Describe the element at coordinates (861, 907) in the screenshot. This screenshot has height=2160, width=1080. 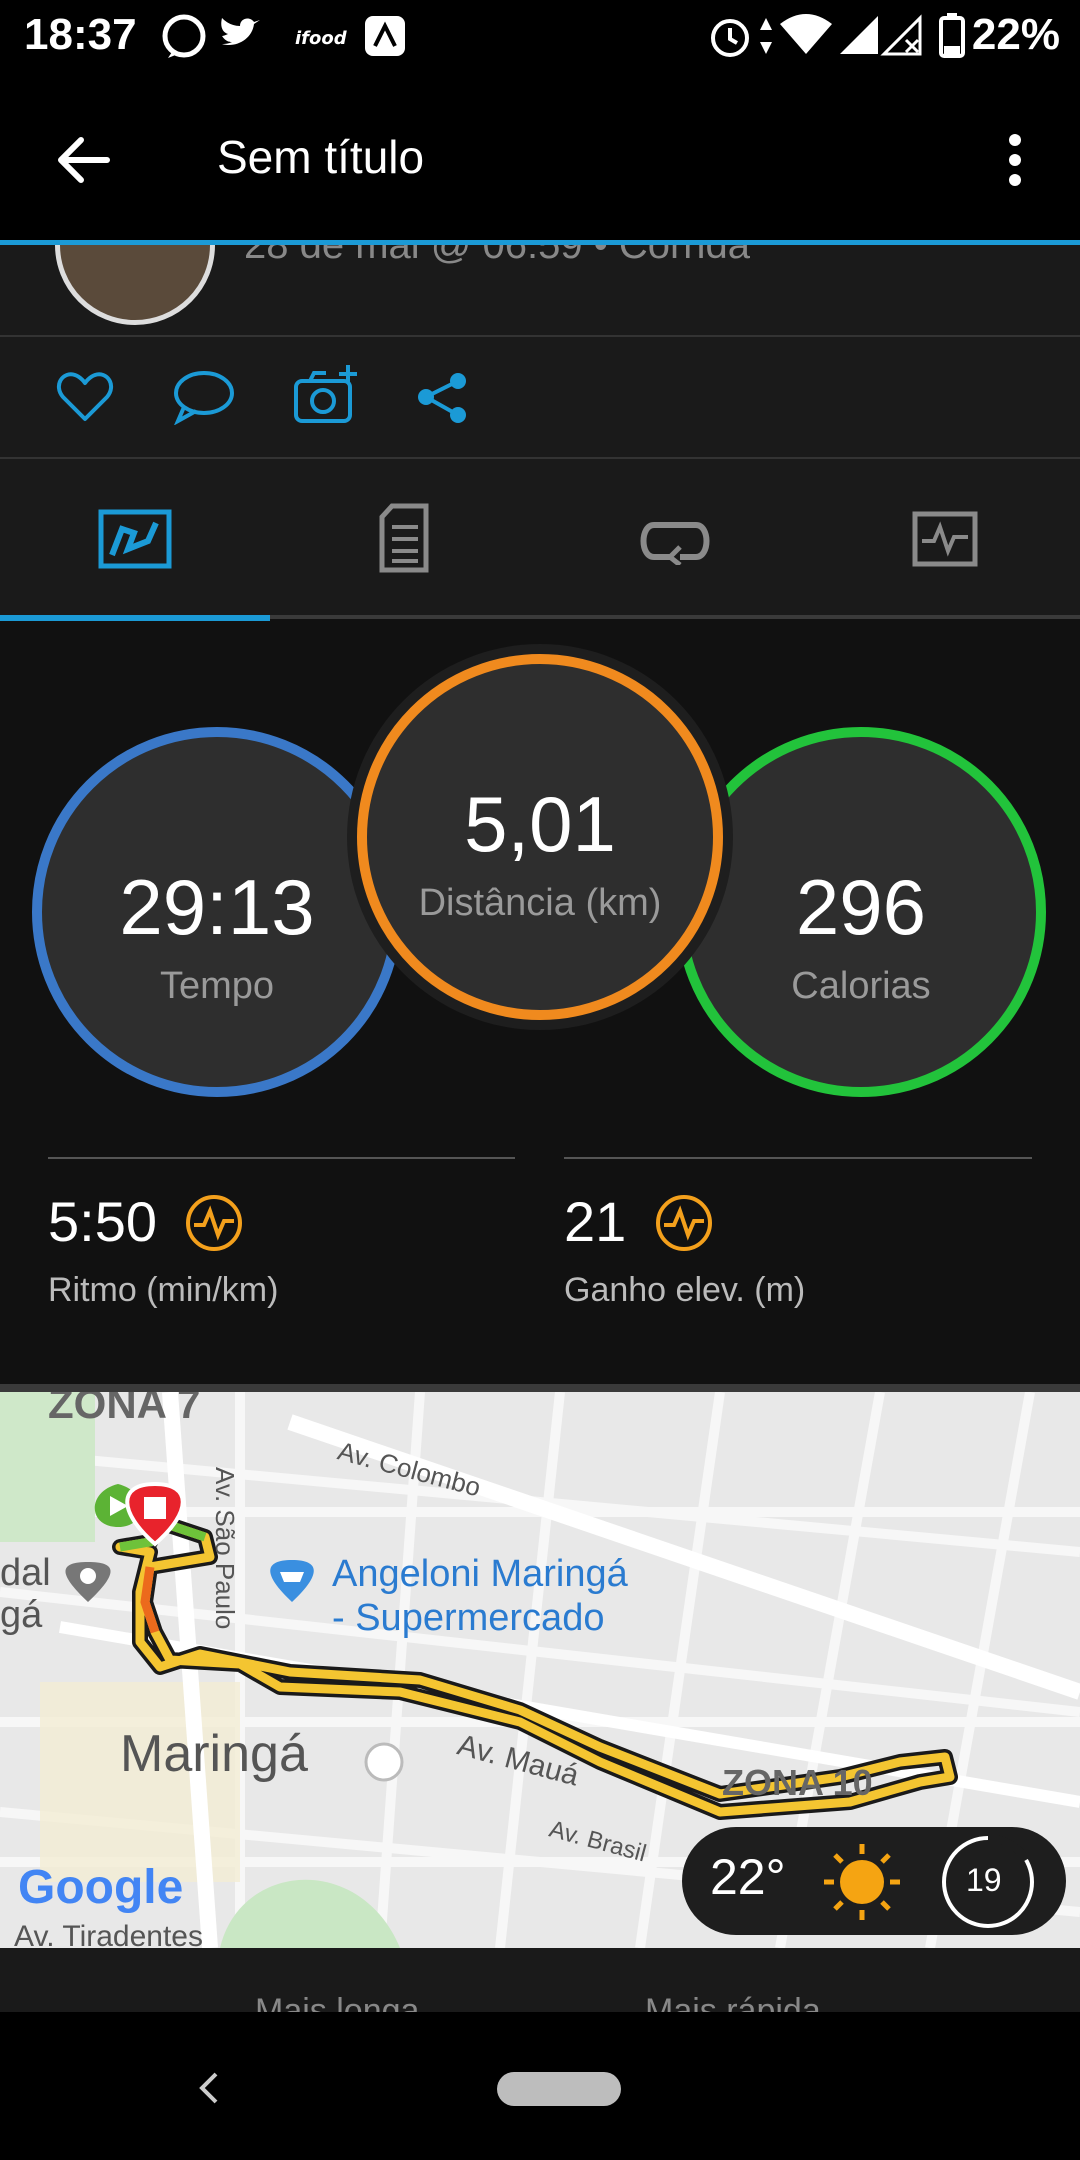
I see `calories-value: 296` at that location.